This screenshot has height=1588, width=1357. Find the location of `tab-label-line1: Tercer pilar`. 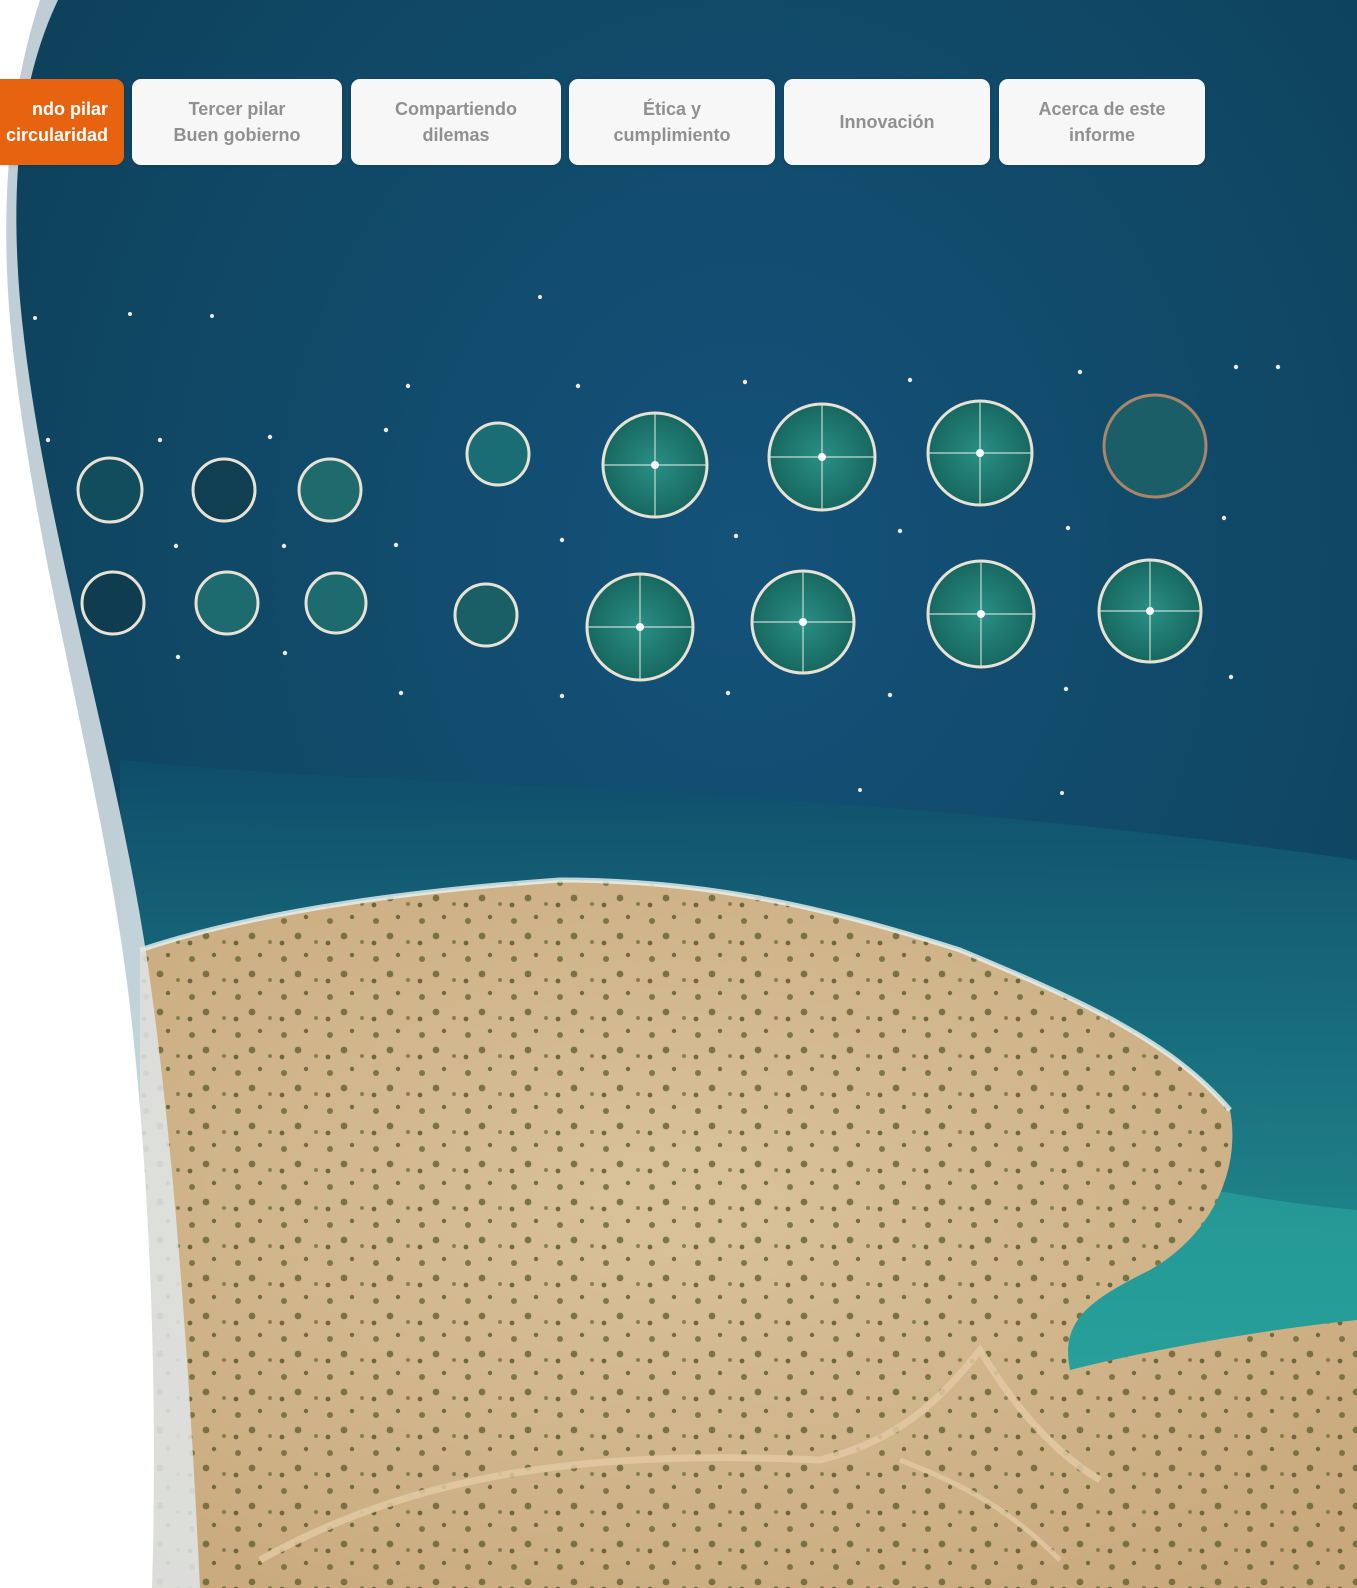

tab-label-line1: Tercer pilar is located at coordinates (237, 109).